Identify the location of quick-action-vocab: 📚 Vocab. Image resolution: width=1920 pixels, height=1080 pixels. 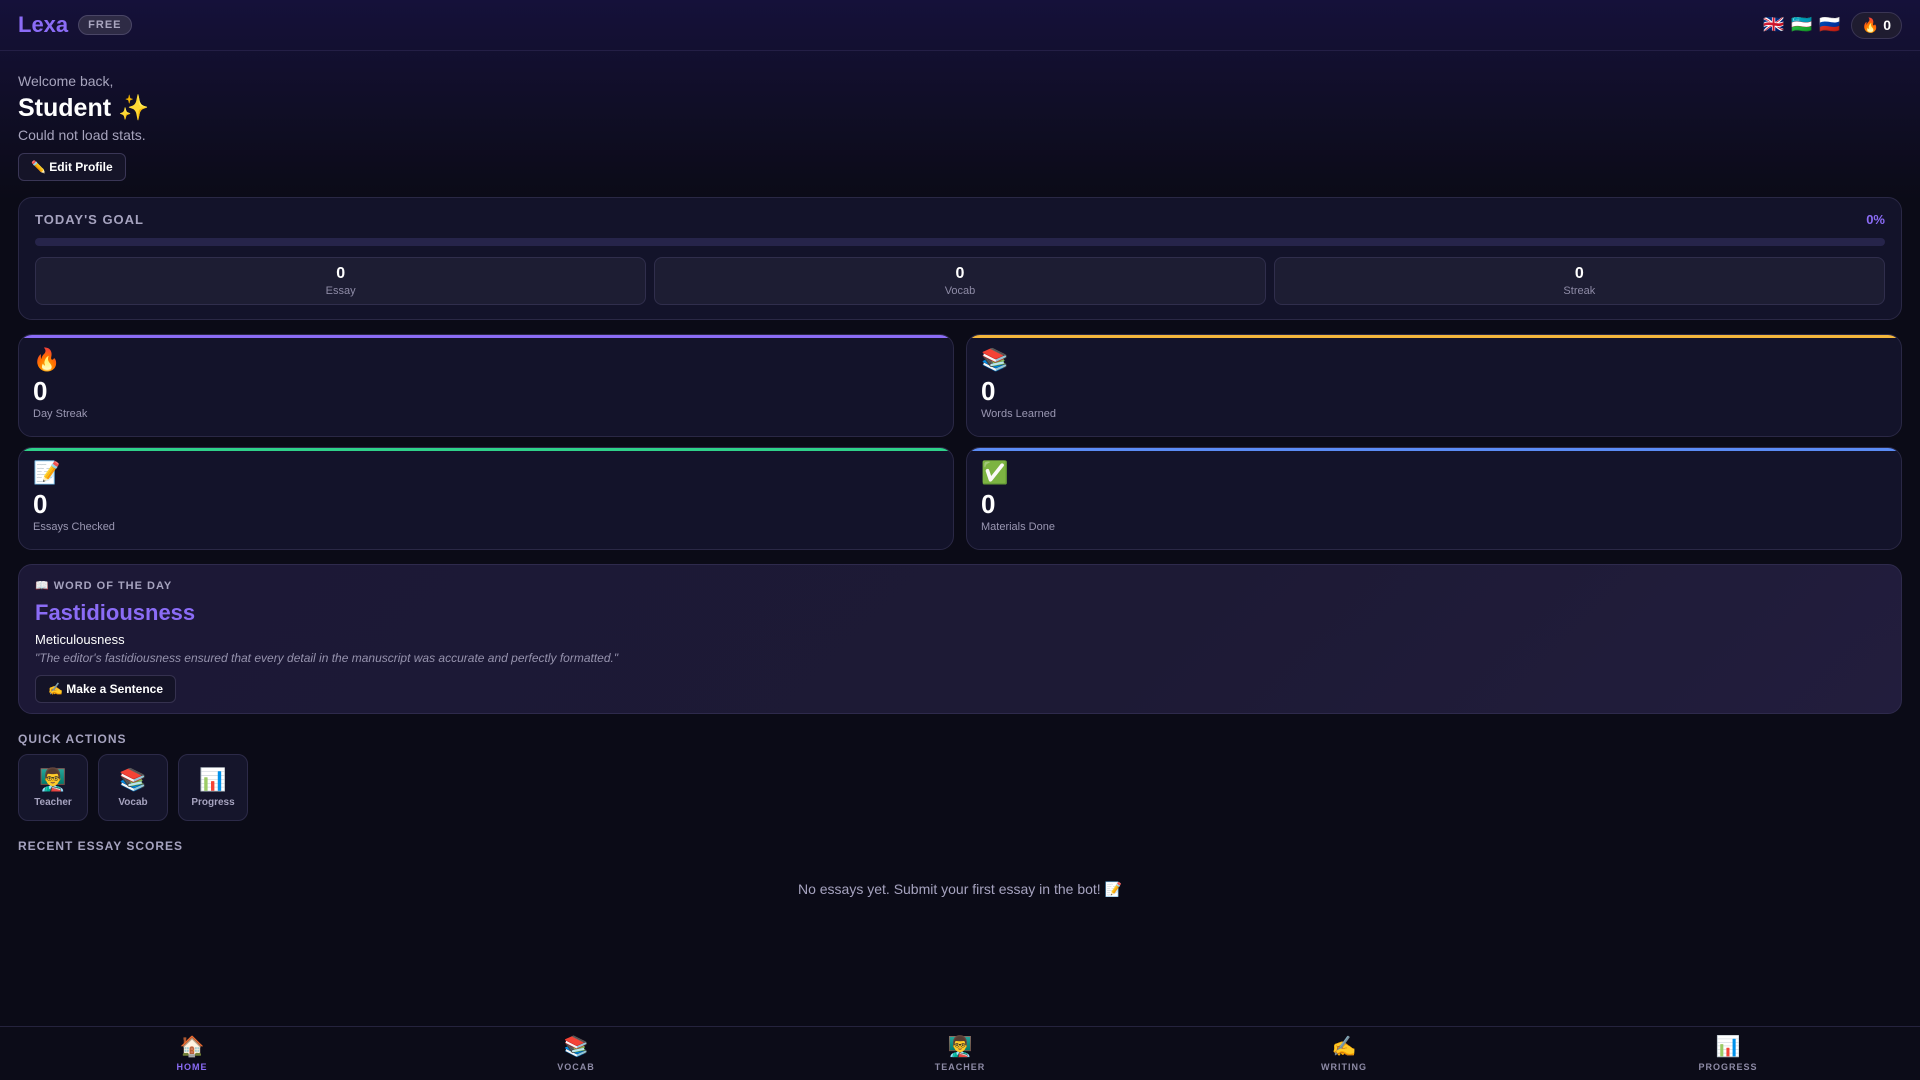
(133, 787).